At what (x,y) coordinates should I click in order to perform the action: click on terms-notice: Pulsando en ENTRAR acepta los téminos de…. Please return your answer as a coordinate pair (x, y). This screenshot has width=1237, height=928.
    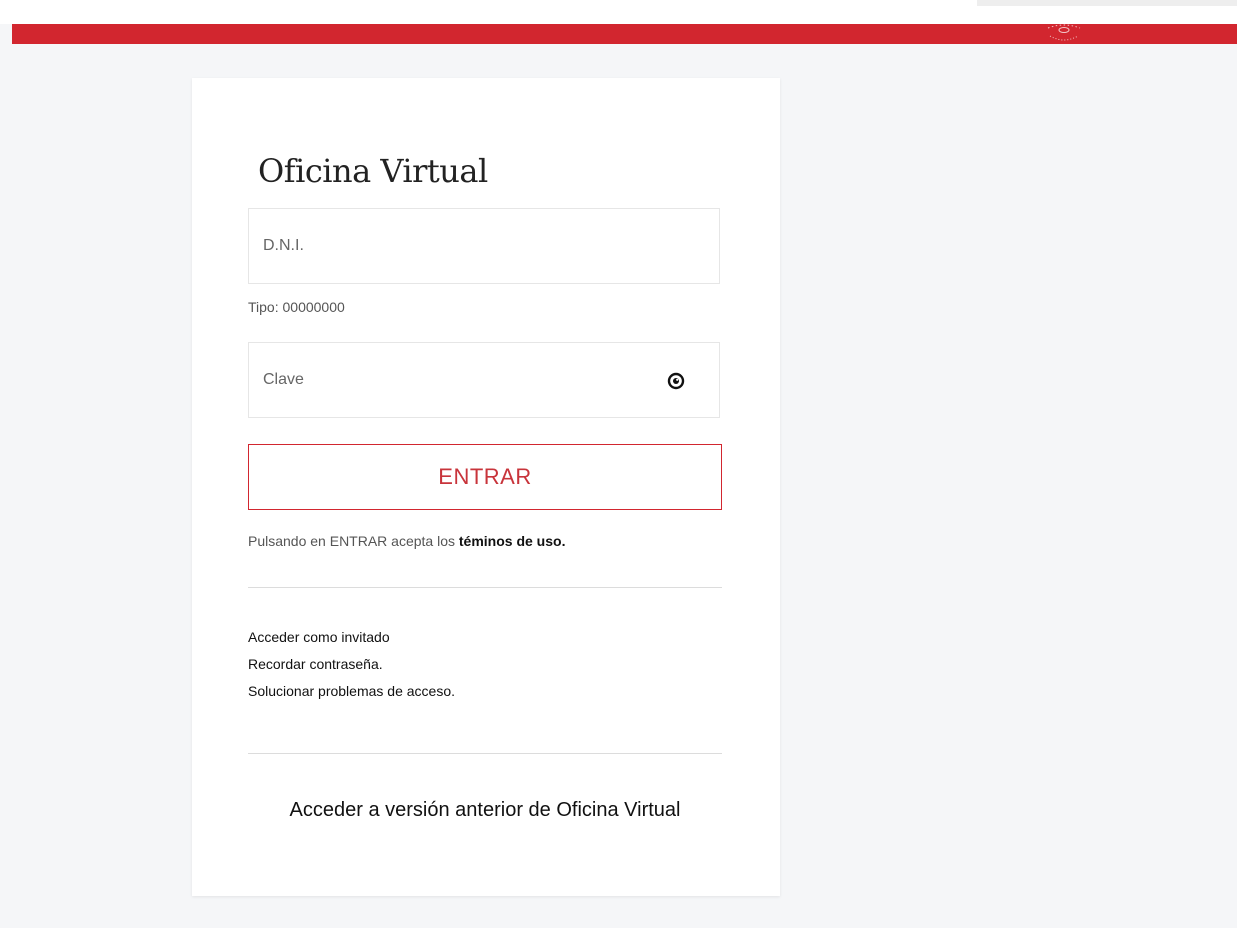
    Looking at the image, I should click on (406, 541).